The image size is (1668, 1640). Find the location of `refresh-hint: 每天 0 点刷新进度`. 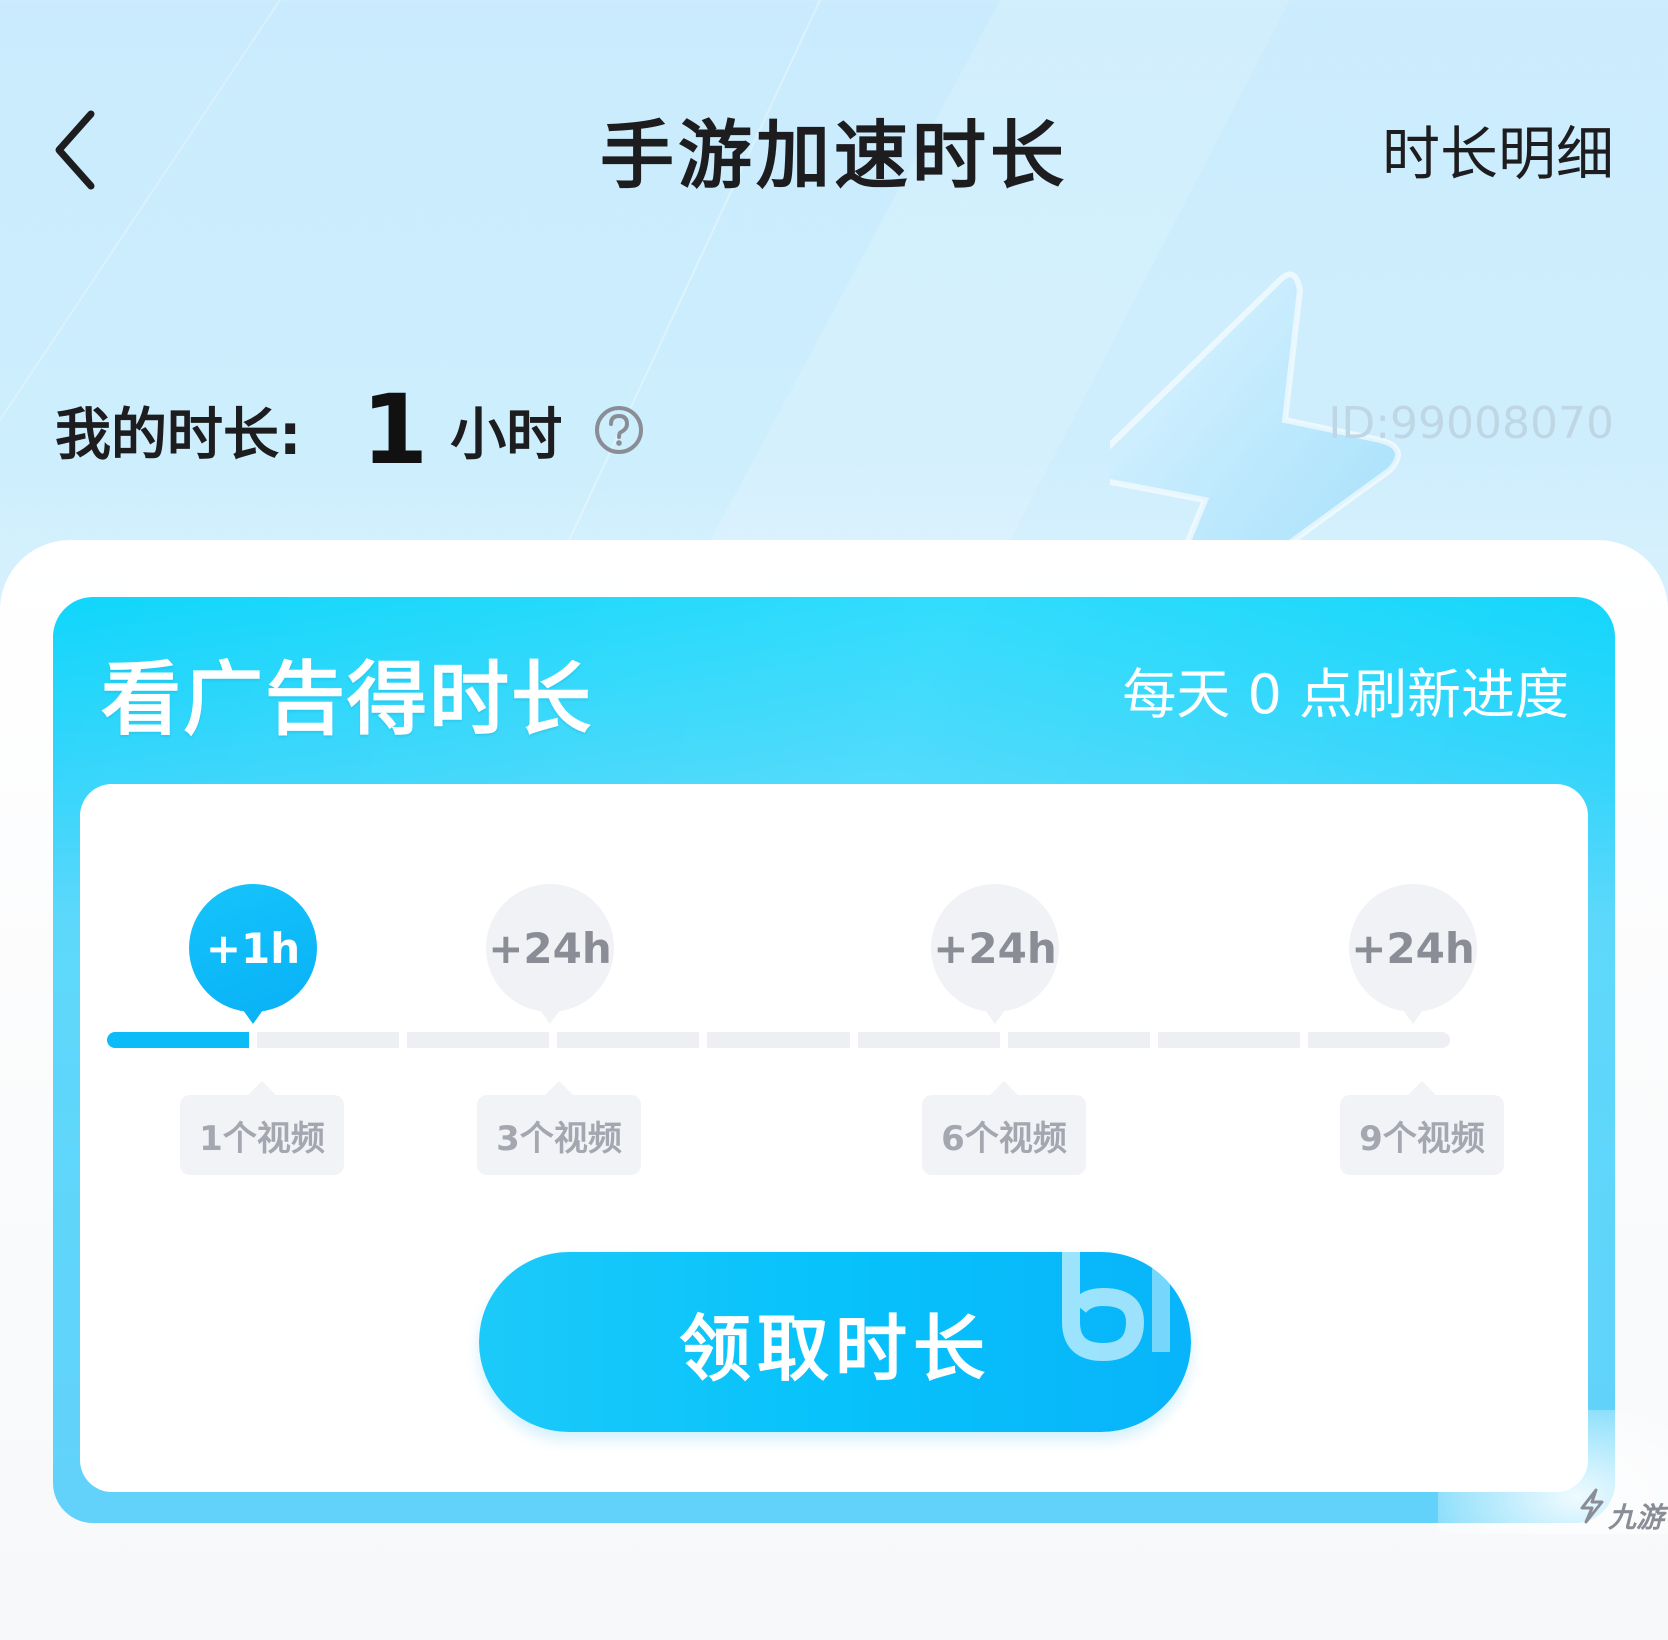

refresh-hint: 每天 0 点刷新进度 is located at coordinates (1345, 694).